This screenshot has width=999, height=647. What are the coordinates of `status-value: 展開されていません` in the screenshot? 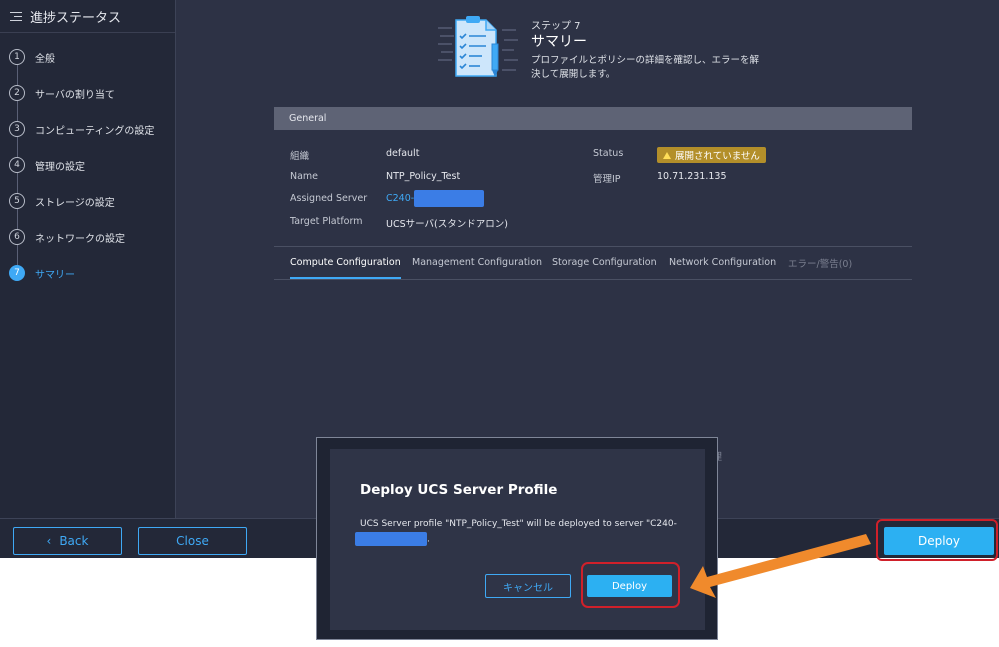 It's located at (717, 156).